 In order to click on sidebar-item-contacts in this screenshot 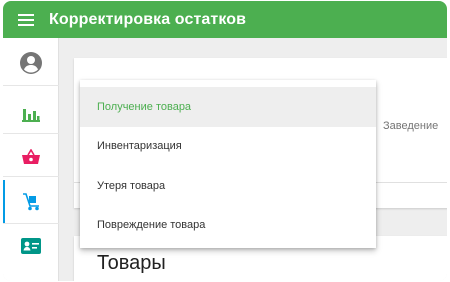, I will do `click(31, 246)`.